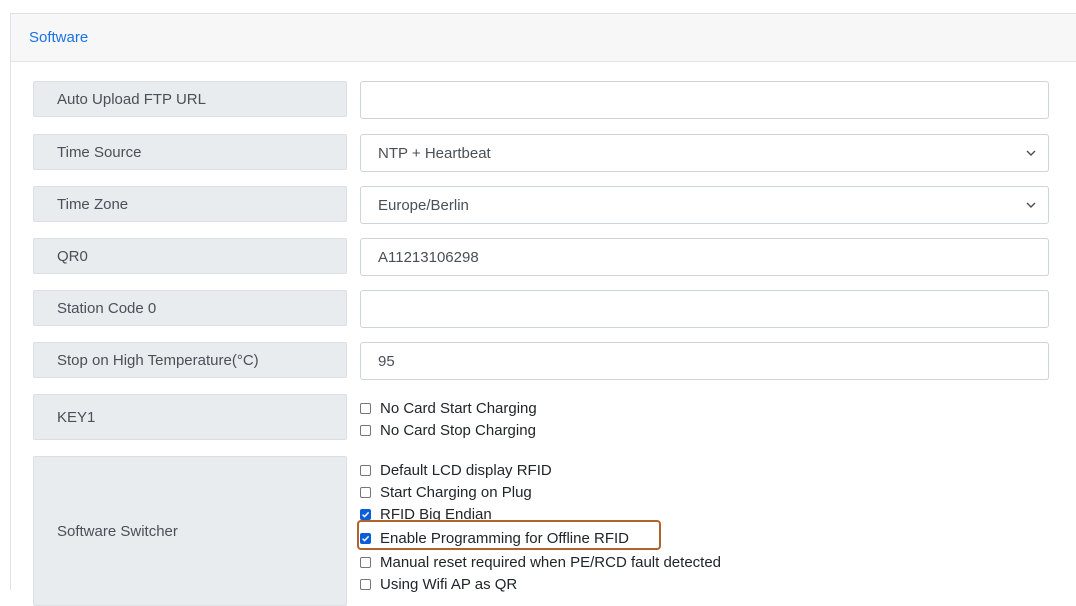 The height and width of the screenshot is (606, 1076). What do you see at coordinates (704, 361) in the screenshot?
I see `stop-temperature-input: 95` at bounding box center [704, 361].